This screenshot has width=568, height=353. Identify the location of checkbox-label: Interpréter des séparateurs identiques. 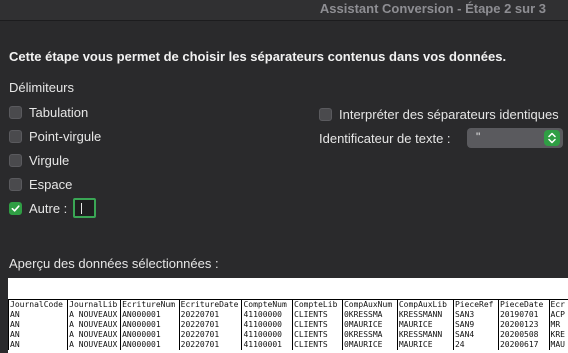
(449, 114).